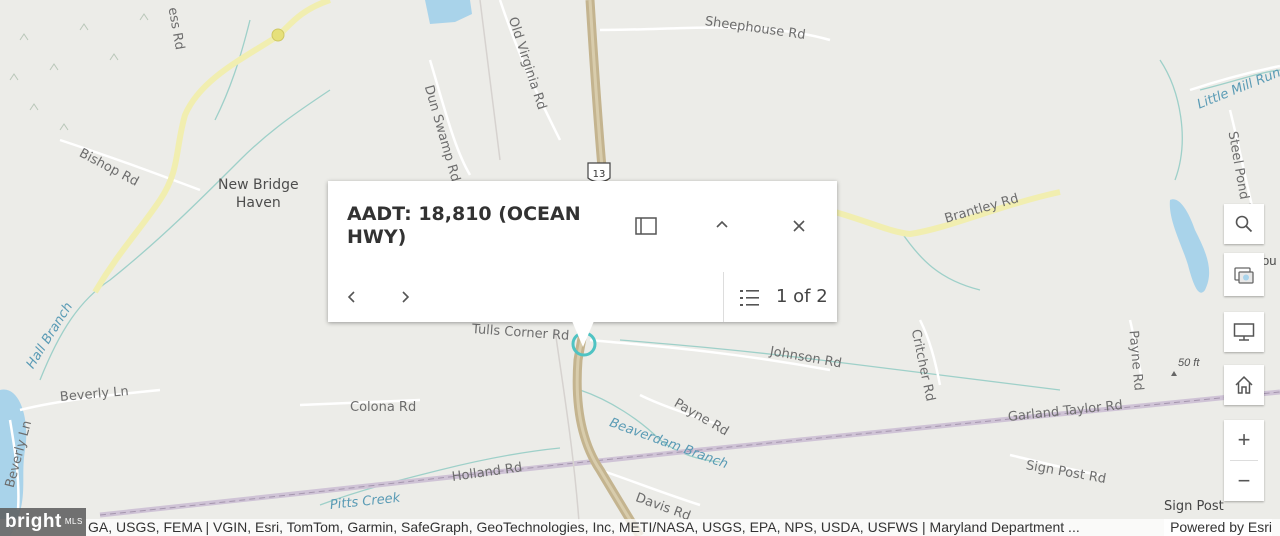 This screenshot has height=536, width=1280. What do you see at coordinates (722, 227) in the screenshot?
I see `chevron-up-icon` at bounding box center [722, 227].